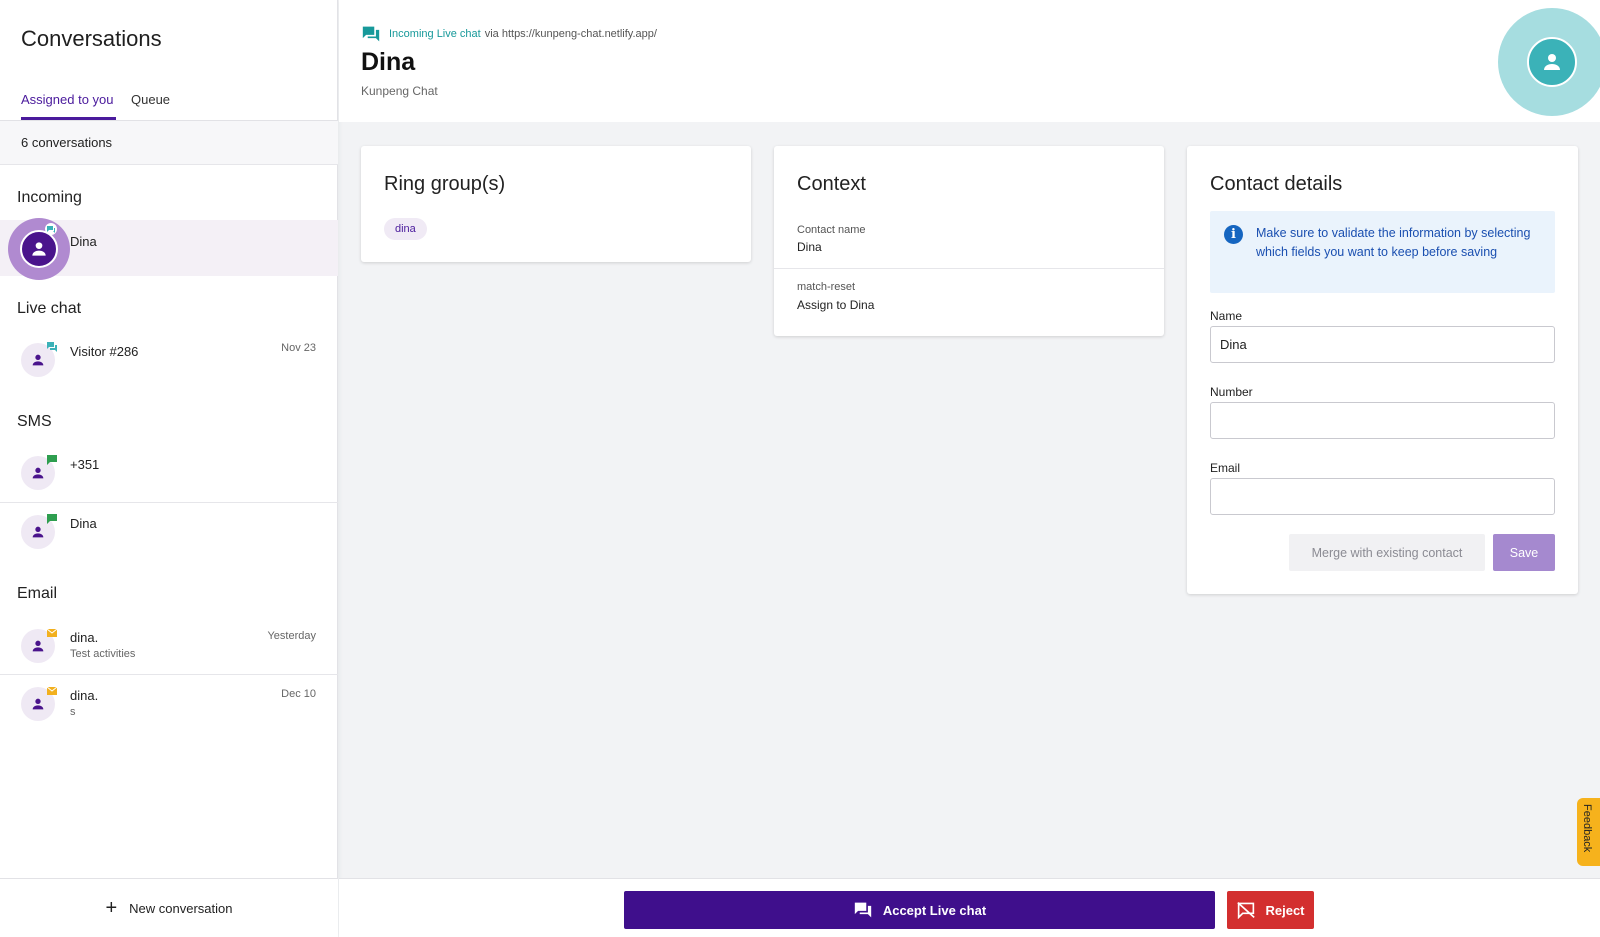 The image size is (1600, 937). What do you see at coordinates (831, 184) in the screenshot?
I see `context-title: Context` at bounding box center [831, 184].